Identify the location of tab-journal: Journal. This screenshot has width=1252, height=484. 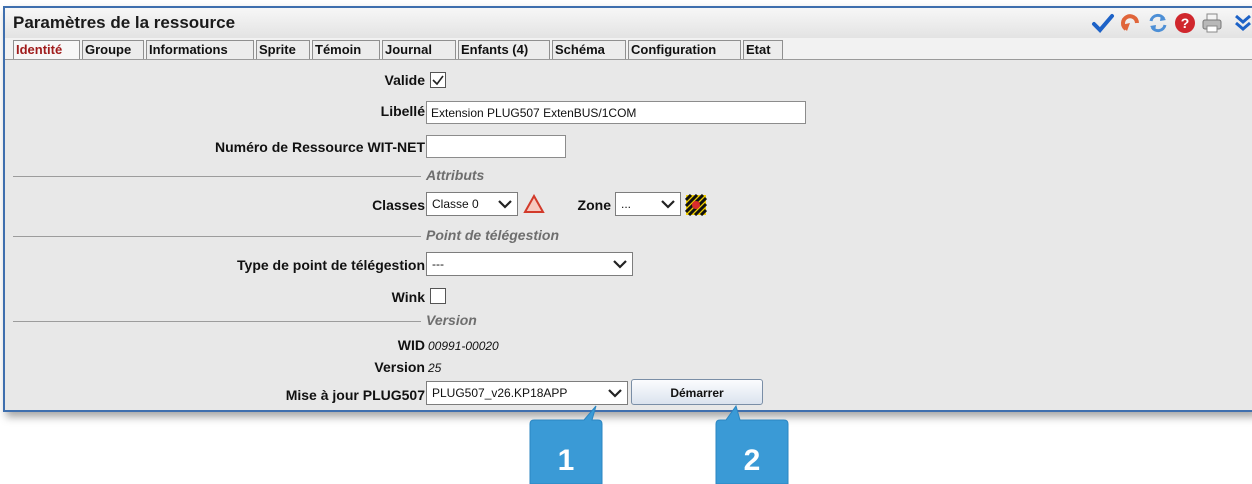
(419, 49).